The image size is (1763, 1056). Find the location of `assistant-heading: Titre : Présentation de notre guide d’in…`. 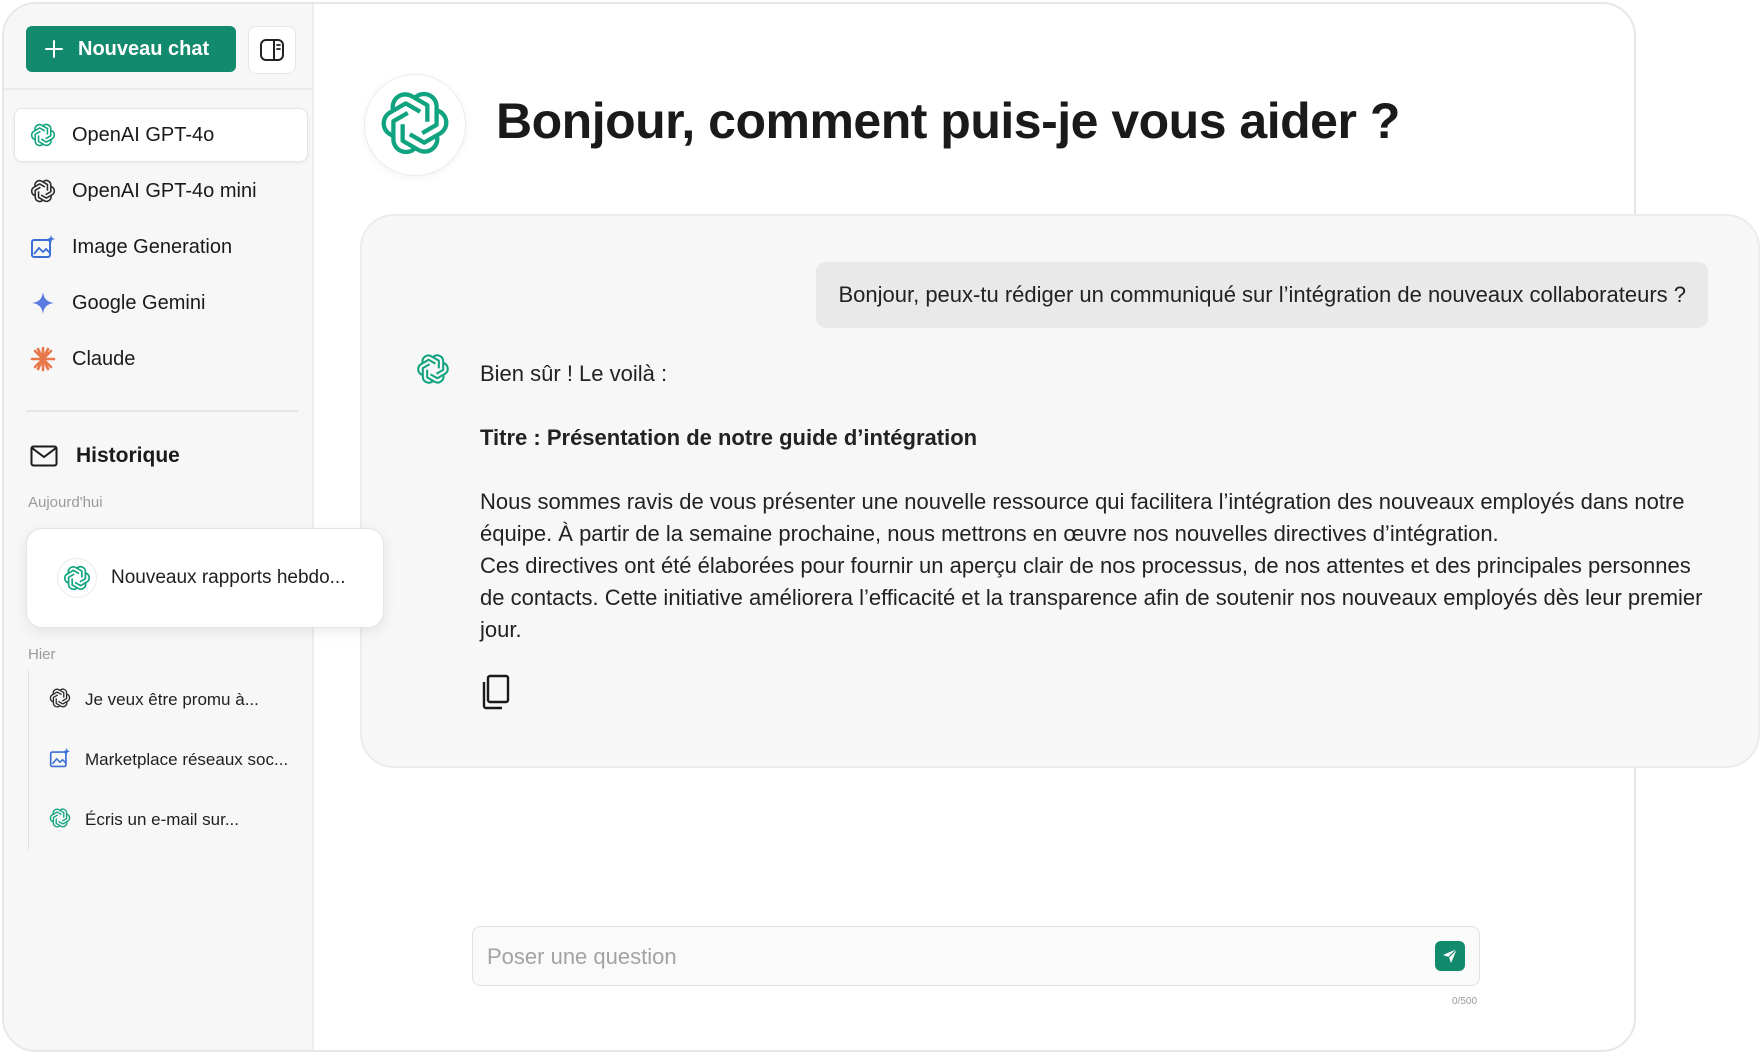

assistant-heading: Titre : Présentation de notre guide d’in… is located at coordinates (729, 437).